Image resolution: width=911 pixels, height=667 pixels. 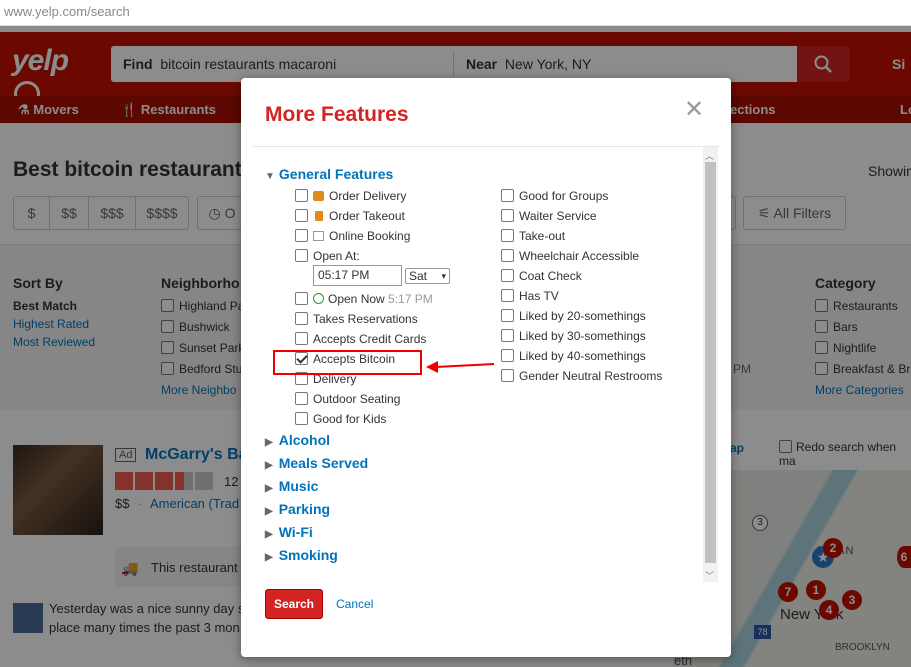 What do you see at coordinates (549, 216) in the screenshot?
I see `option-waiter-service: Waiter Service` at bounding box center [549, 216].